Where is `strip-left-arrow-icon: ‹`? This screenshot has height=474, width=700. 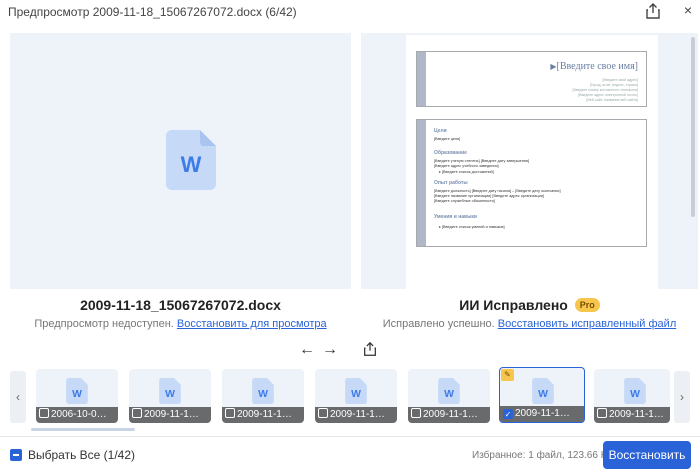
strip-left-arrow-icon: ‹ is located at coordinates (18, 397).